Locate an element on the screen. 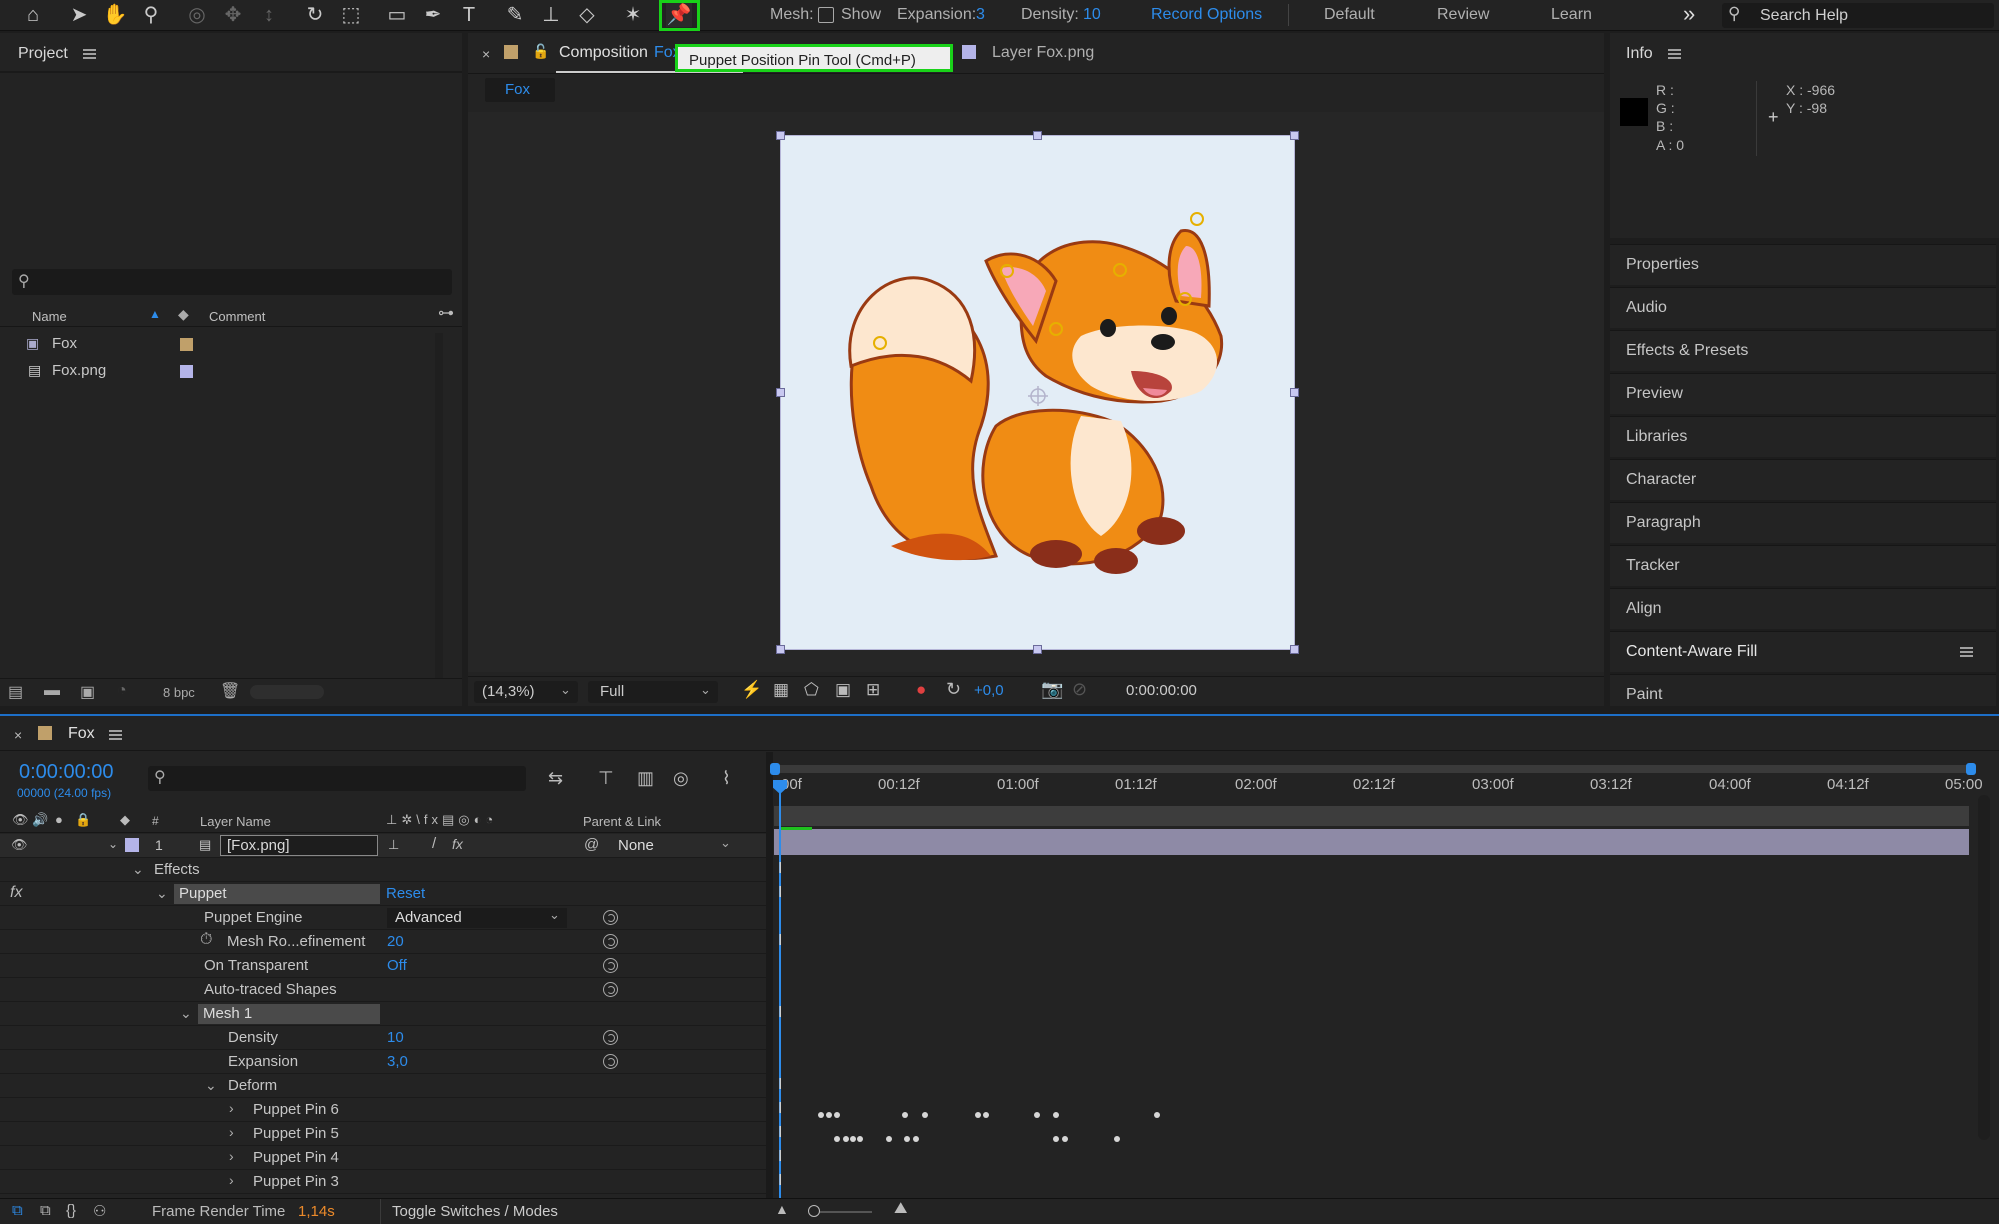  frame-blending-icon: ▥ is located at coordinates (645, 778).